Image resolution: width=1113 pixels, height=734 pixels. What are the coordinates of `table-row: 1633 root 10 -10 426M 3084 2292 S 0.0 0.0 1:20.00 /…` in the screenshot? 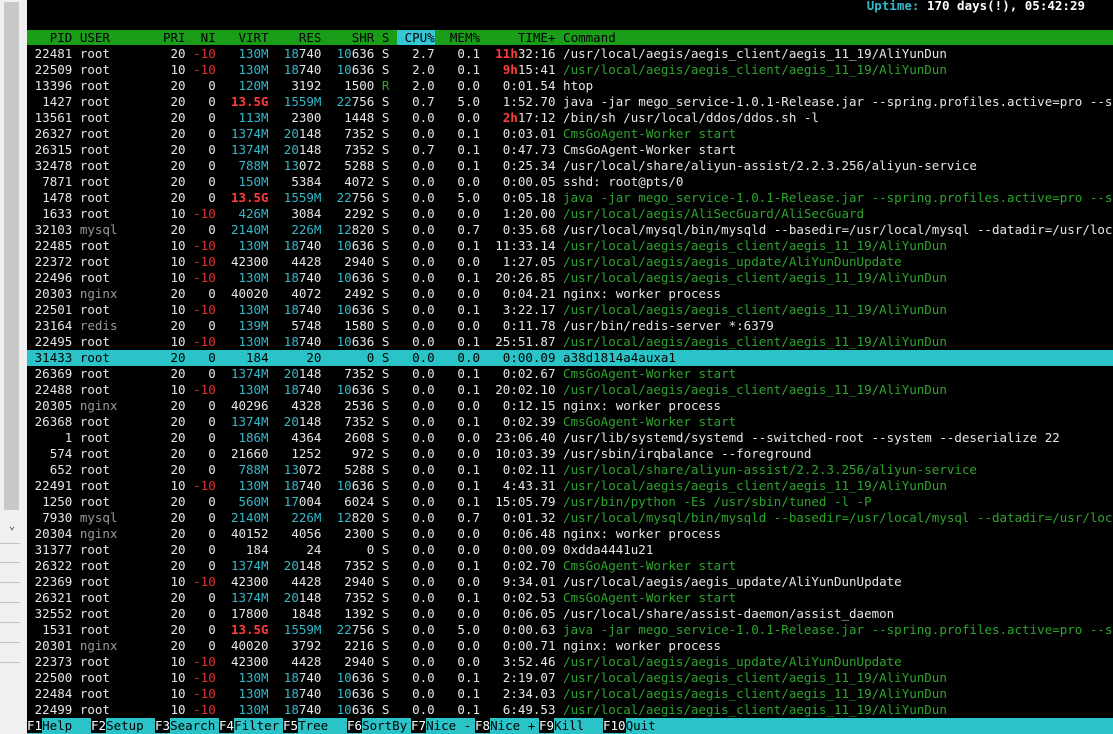 It's located at (570, 214).